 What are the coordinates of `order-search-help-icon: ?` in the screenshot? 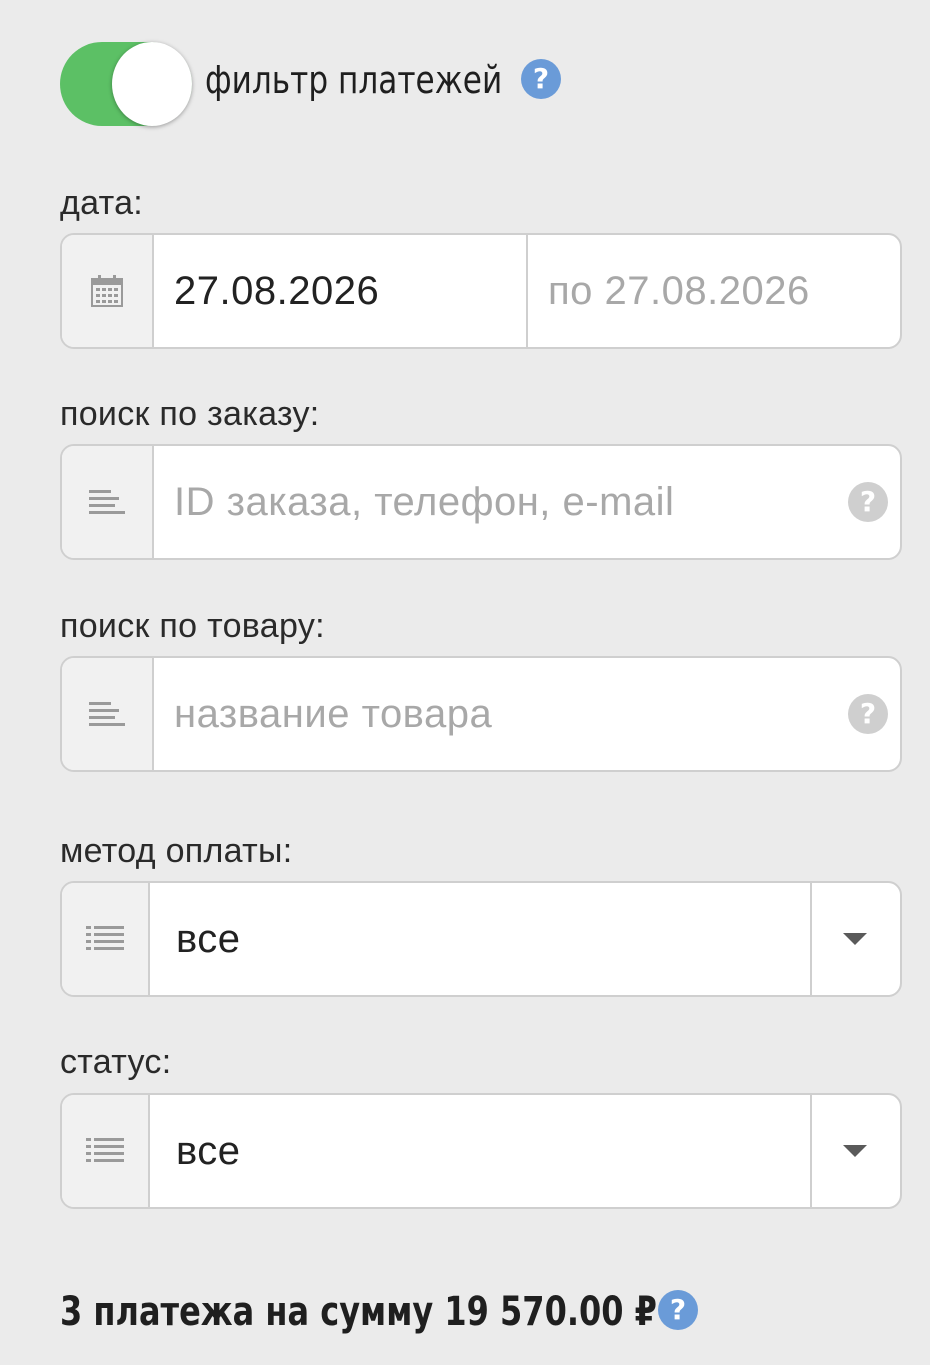 It's located at (868, 502).